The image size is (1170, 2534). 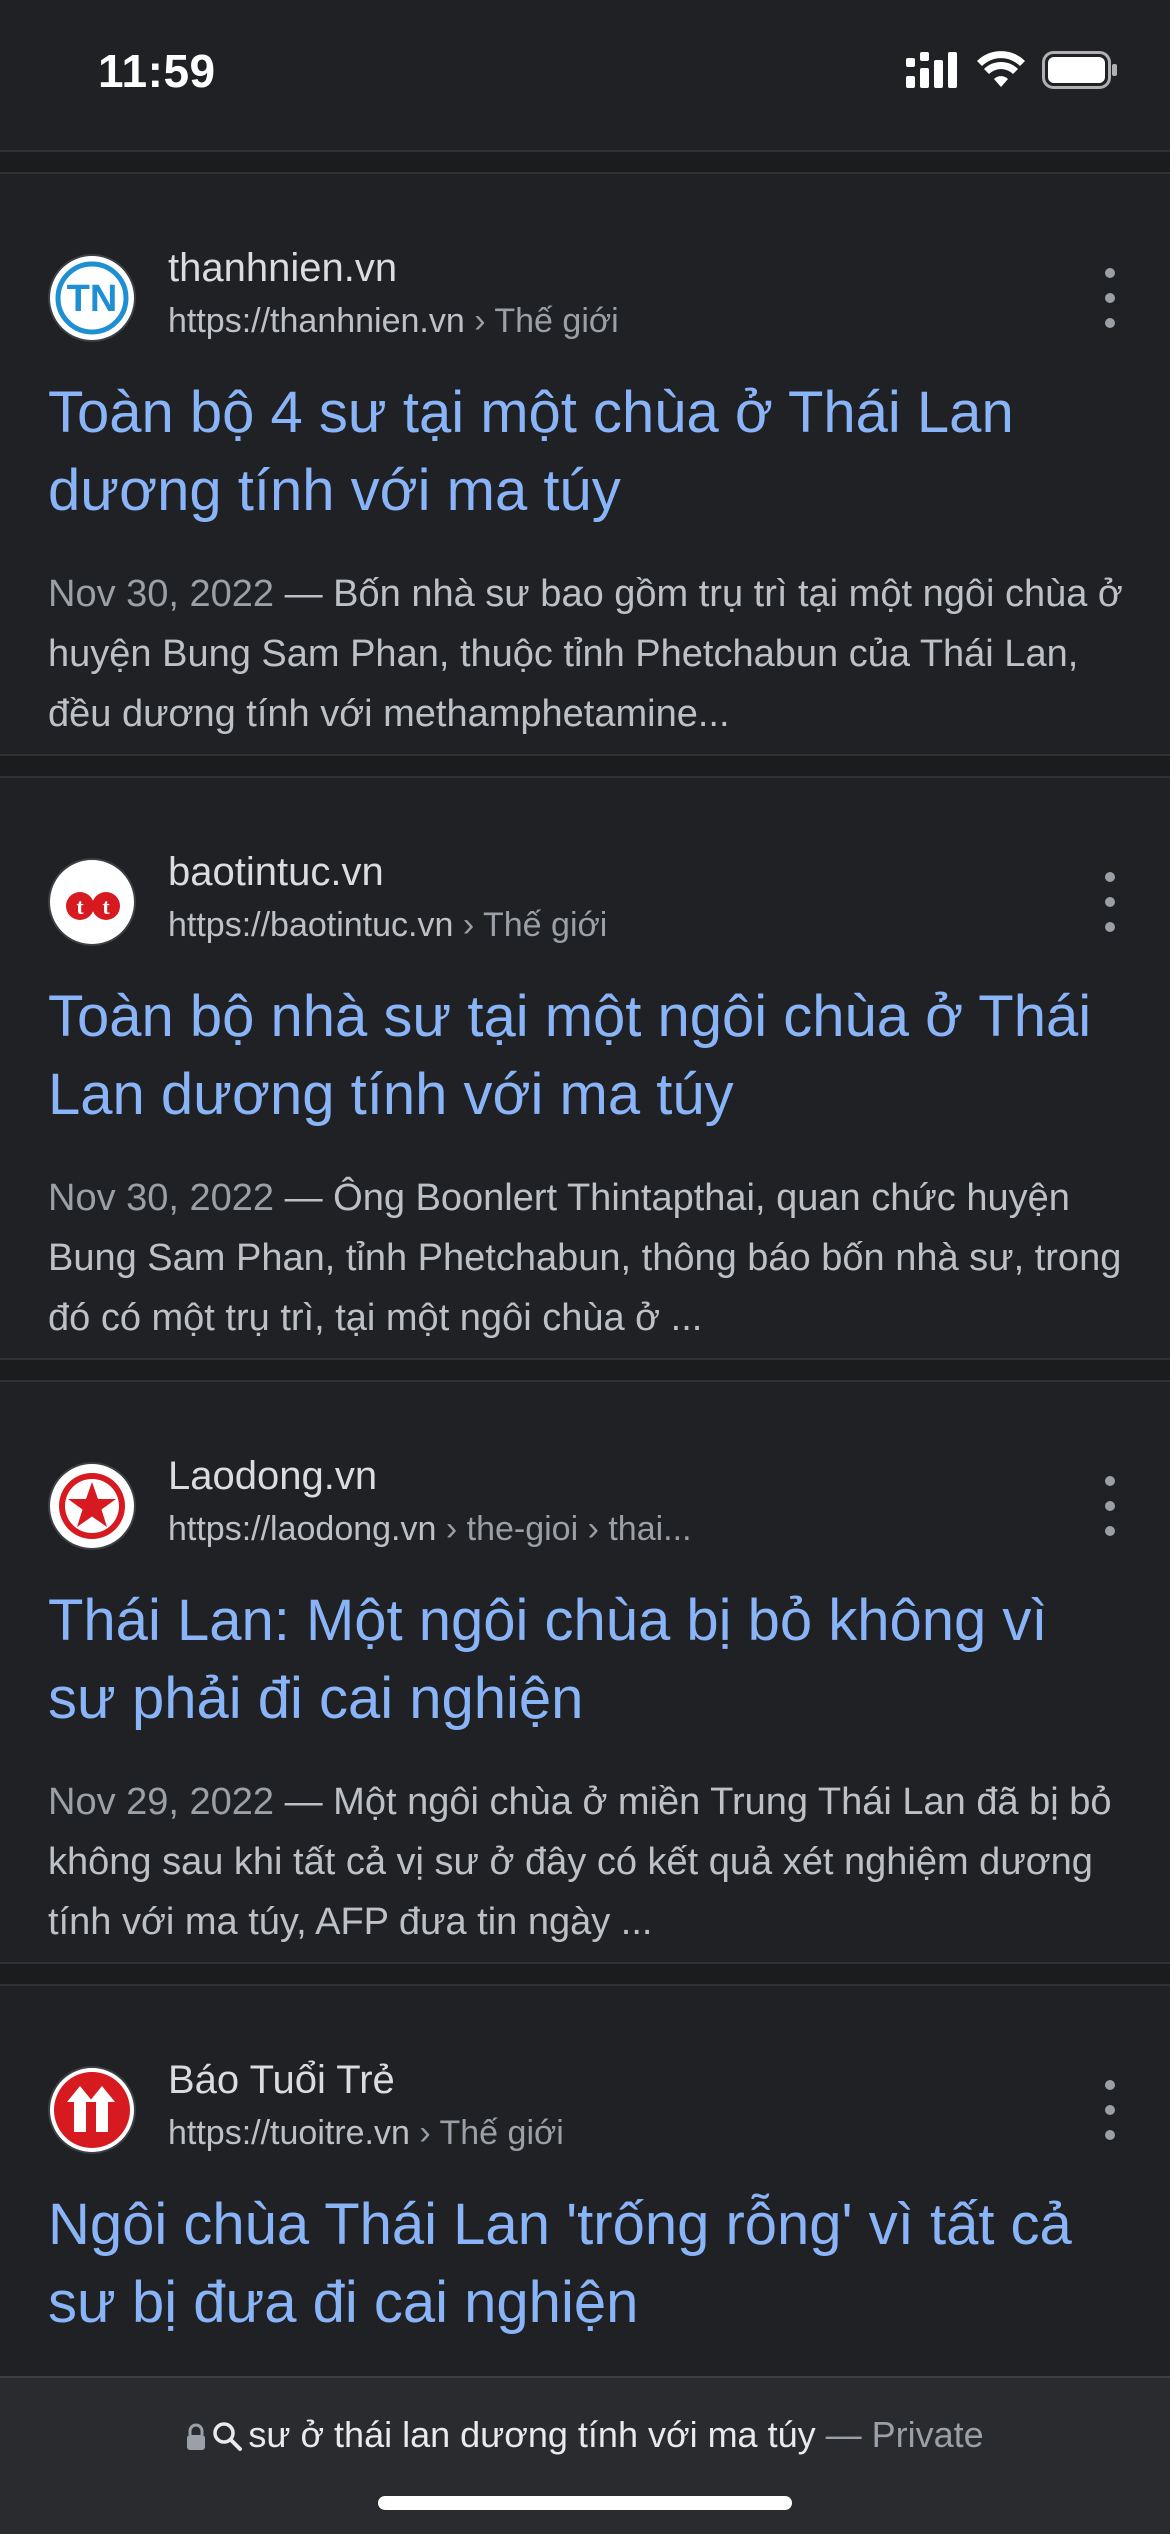 What do you see at coordinates (281, 2080) in the screenshot?
I see `site-name: Báo Tuổi Trẻ` at bounding box center [281, 2080].